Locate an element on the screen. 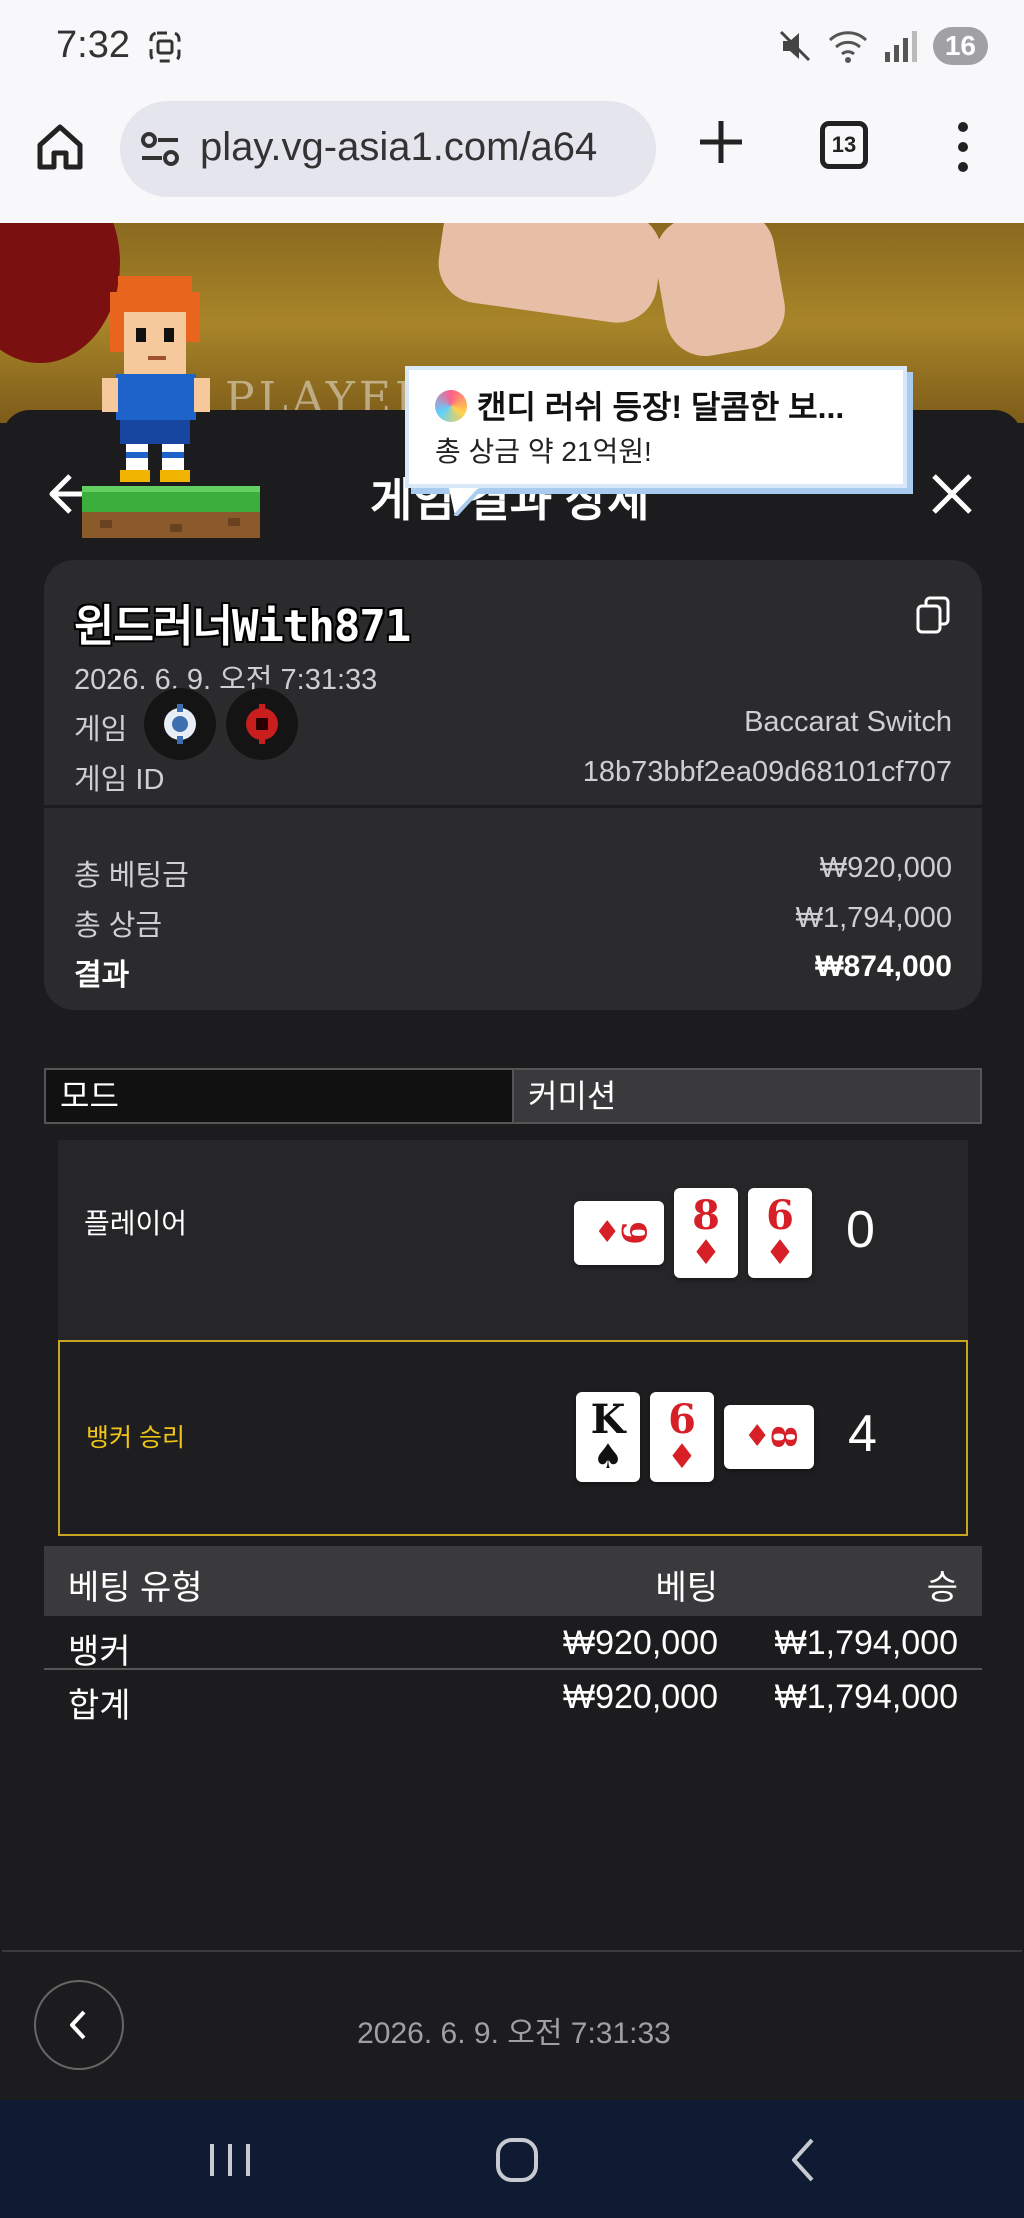 This screenshot has height=2218, width=1024. new-tab-icon is located at coordinates (721, 142).